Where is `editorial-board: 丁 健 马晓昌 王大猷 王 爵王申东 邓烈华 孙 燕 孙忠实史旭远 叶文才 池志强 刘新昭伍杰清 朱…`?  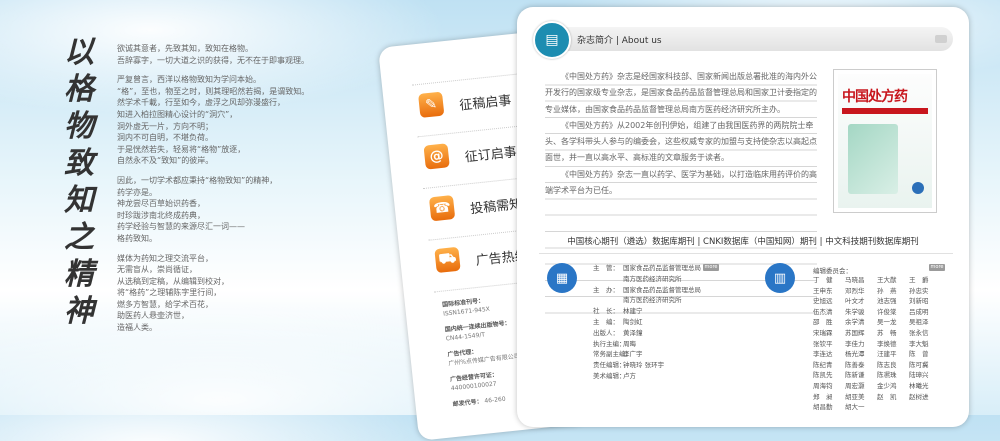 editorial-board: 丁 健 马晓昌 王大猷 王 爵王申东 邓烈华 孙 燕 孙忠实史旭远 叶文才 池志强 刘新昭伍杰清 朱… is located at coordinates (878, 344).